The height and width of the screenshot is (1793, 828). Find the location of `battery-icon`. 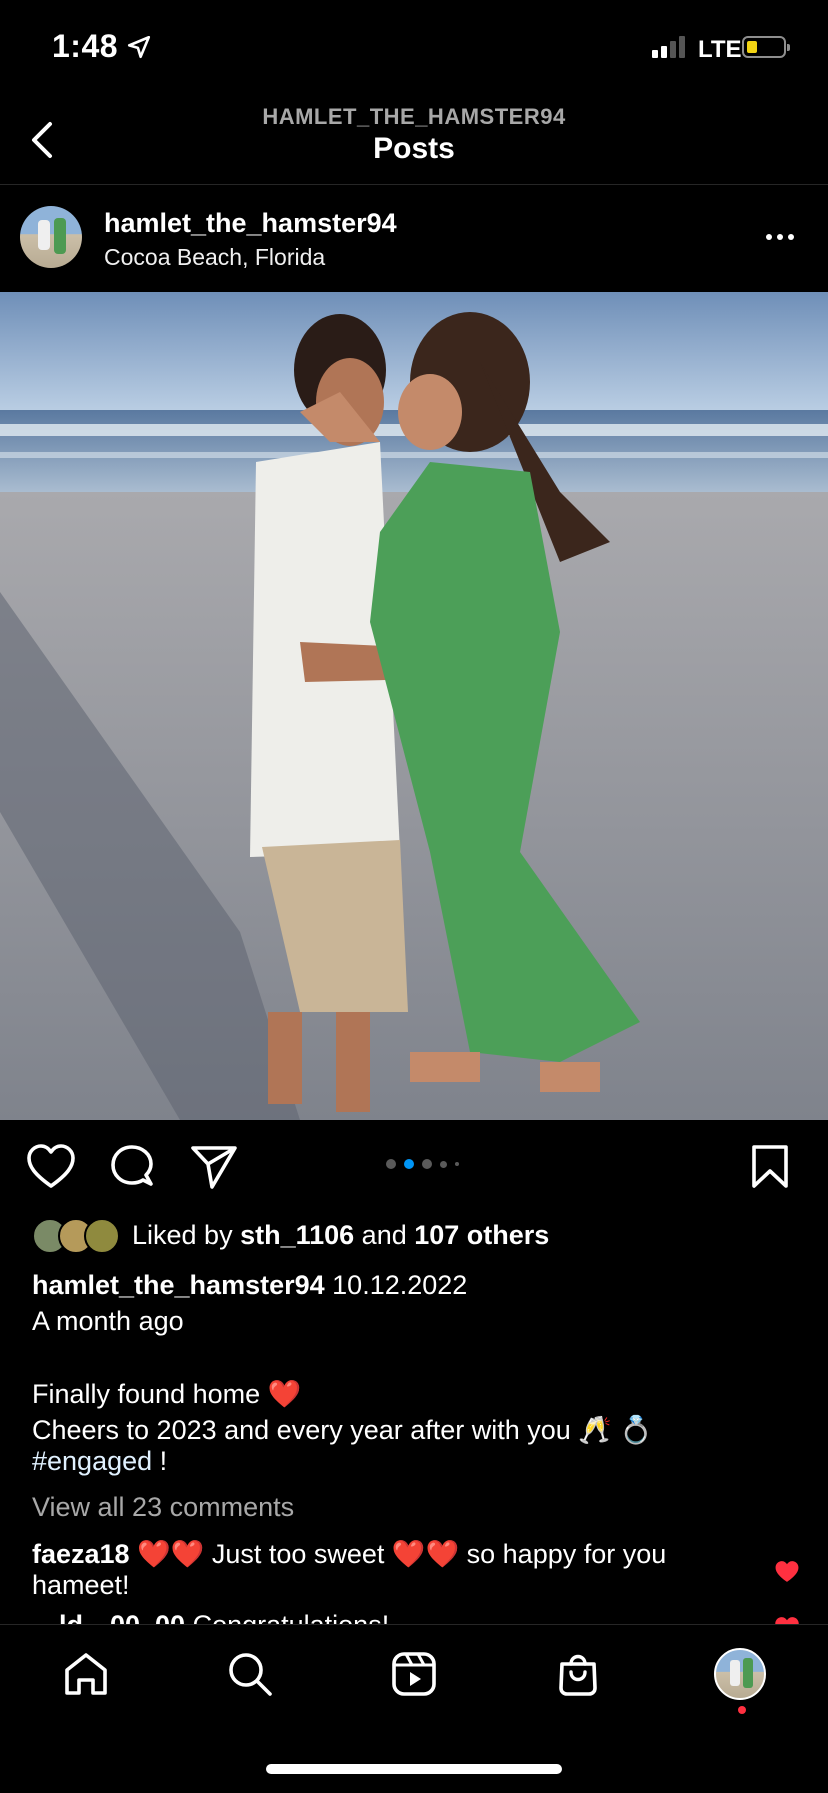

battery-icon is located at coordinates (766, 47).